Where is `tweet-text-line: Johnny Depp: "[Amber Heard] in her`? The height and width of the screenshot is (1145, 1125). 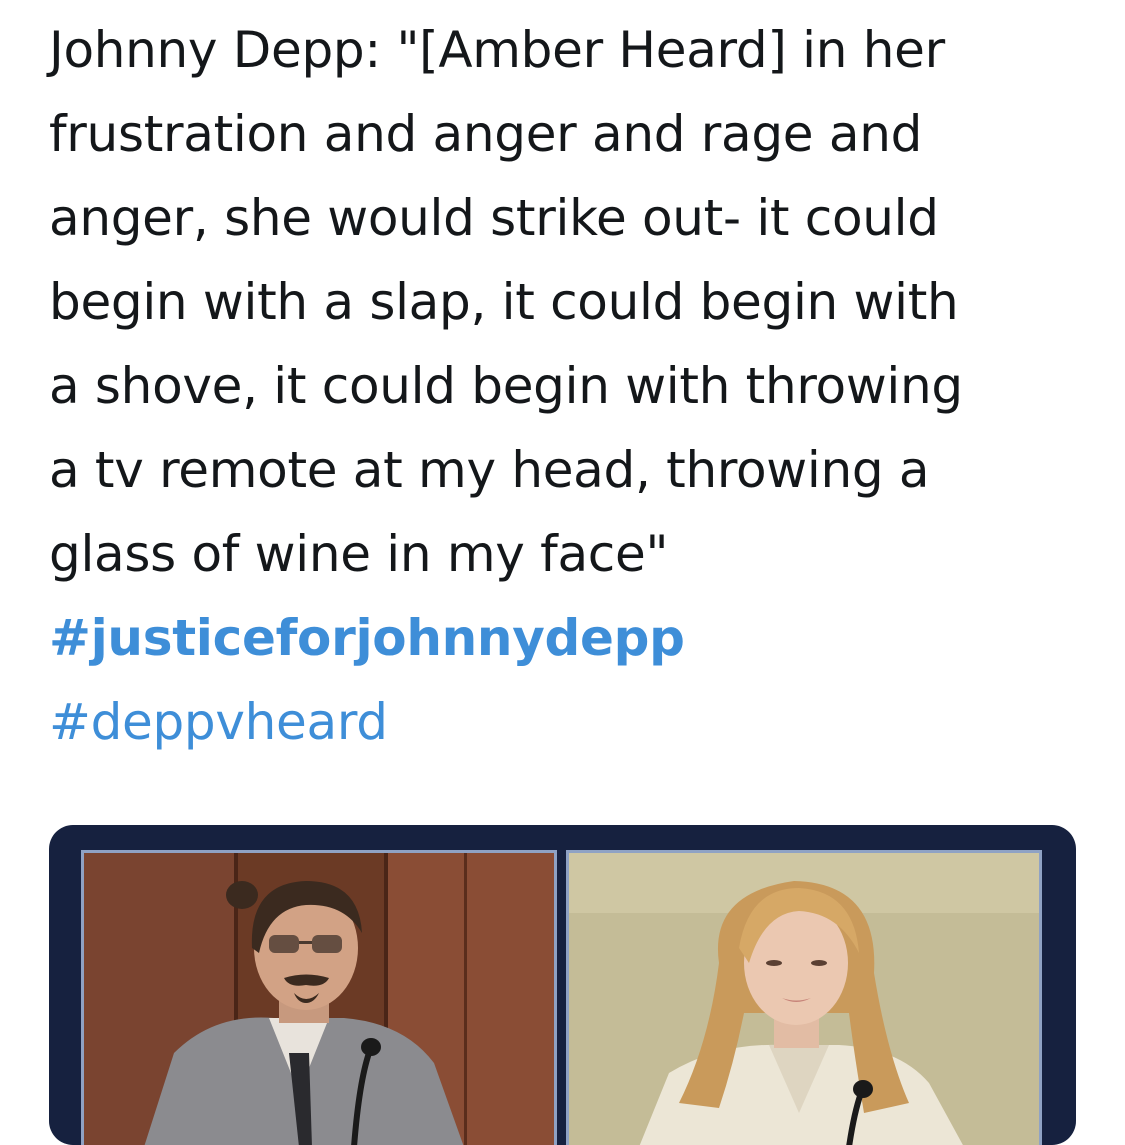
tweet-text-line: Johnny Depp: "[Amber Heard] in her is located at coordinates (497, 50).